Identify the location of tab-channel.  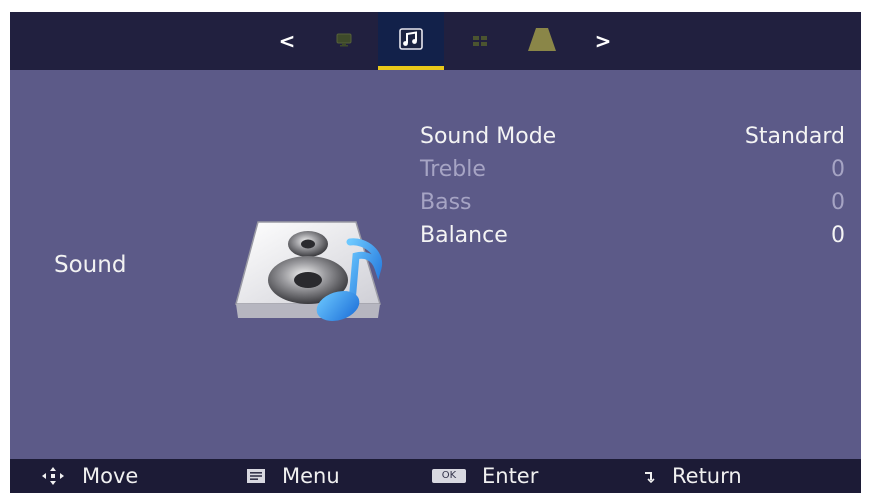
(480, 41).